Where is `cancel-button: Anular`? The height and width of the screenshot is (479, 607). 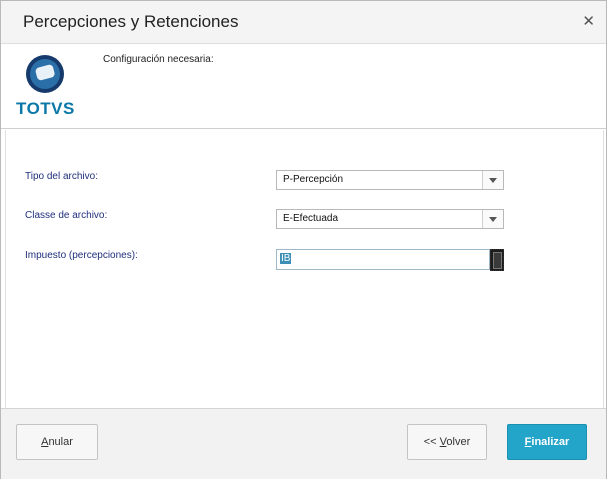
cancel-button: Anular is located at coordinates (57, 442).